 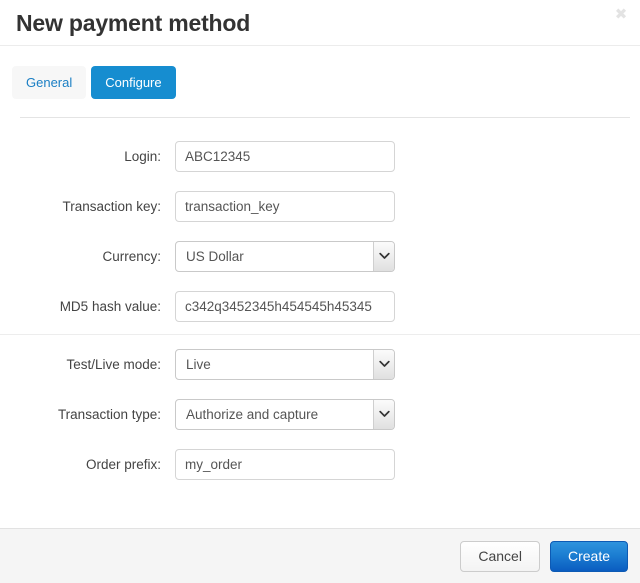 What do you see at coordinates (110, 306) in the screenshot?
I see `label-md5-hash: MD5 hash value:` at bounding box center [110, 306].